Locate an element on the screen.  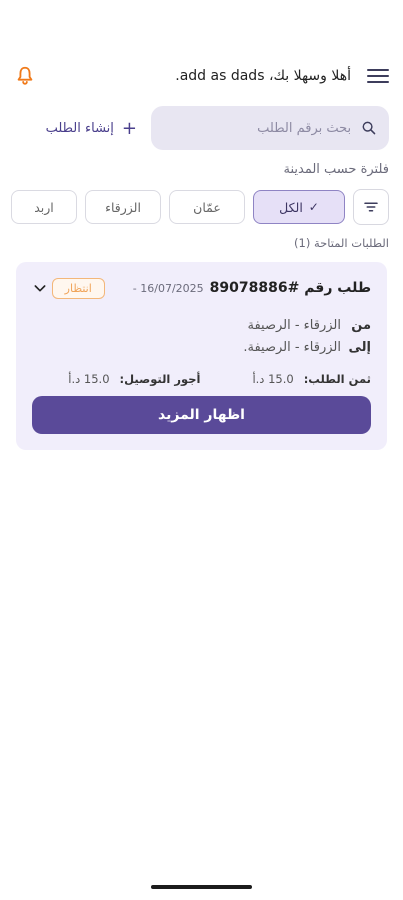
chip-label: اربد is located at coordinates (44, 207).